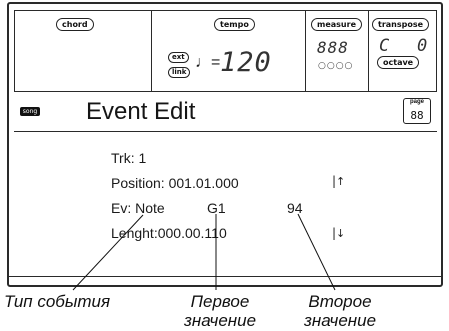 This screenshot has width=449, height=331. Describe the element at coordinates (340, 320) in the screenshot. I see `caption-second-value-line2: значение` at that location.